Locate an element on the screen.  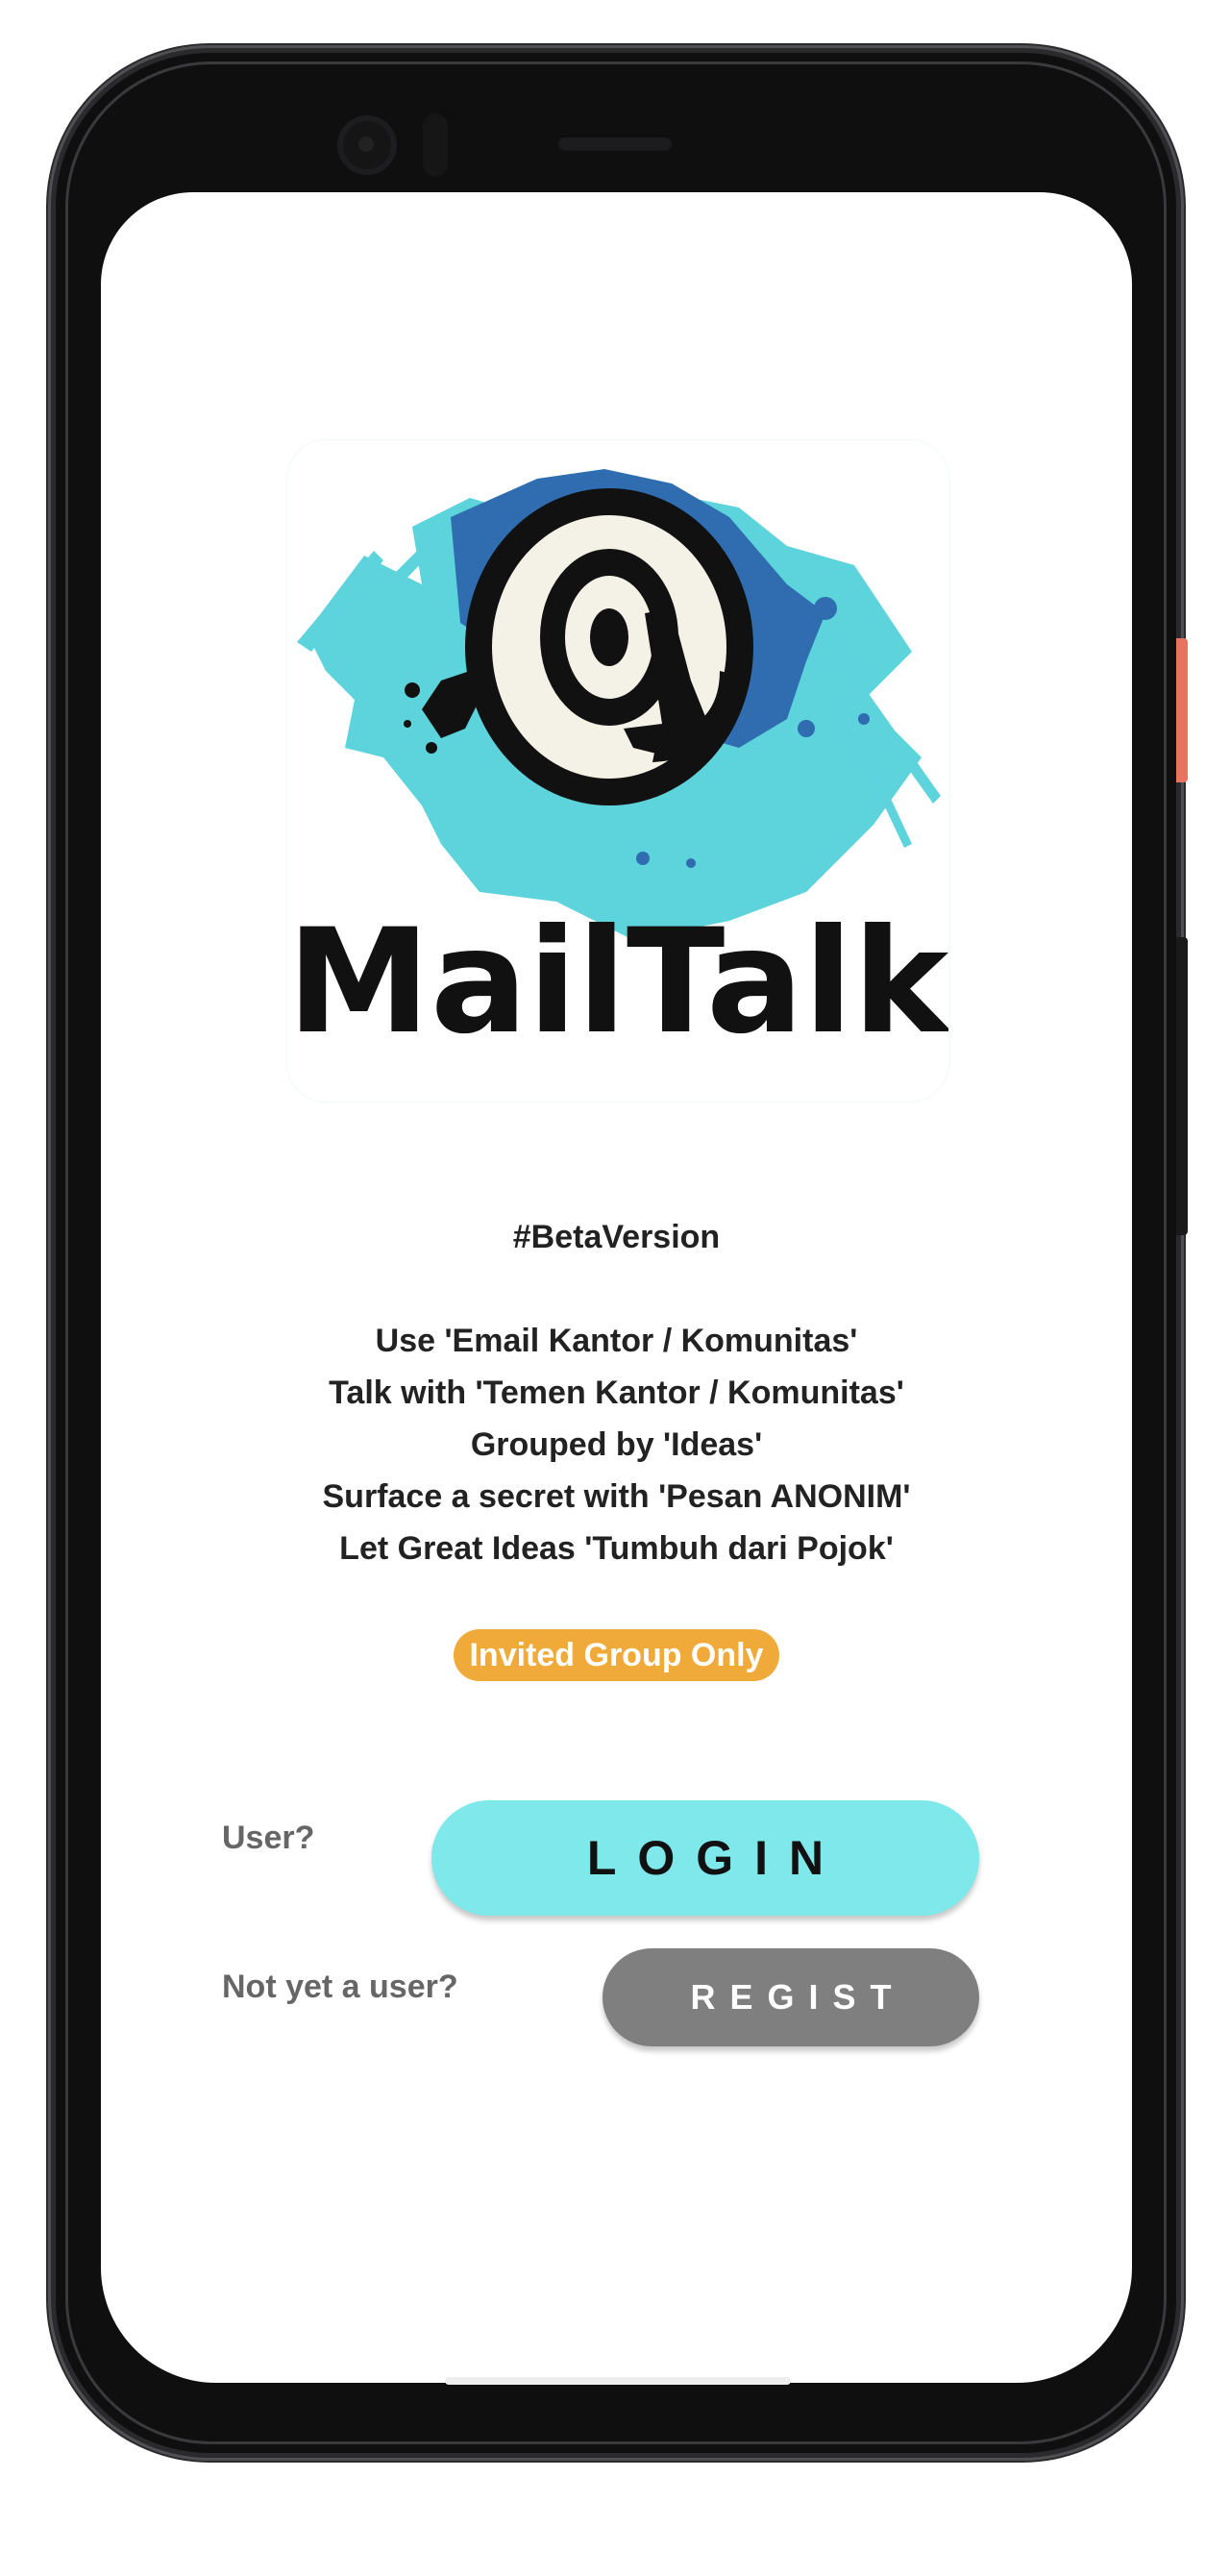
logo-wordmark: MailTalk is located at coordinates (617, 982).